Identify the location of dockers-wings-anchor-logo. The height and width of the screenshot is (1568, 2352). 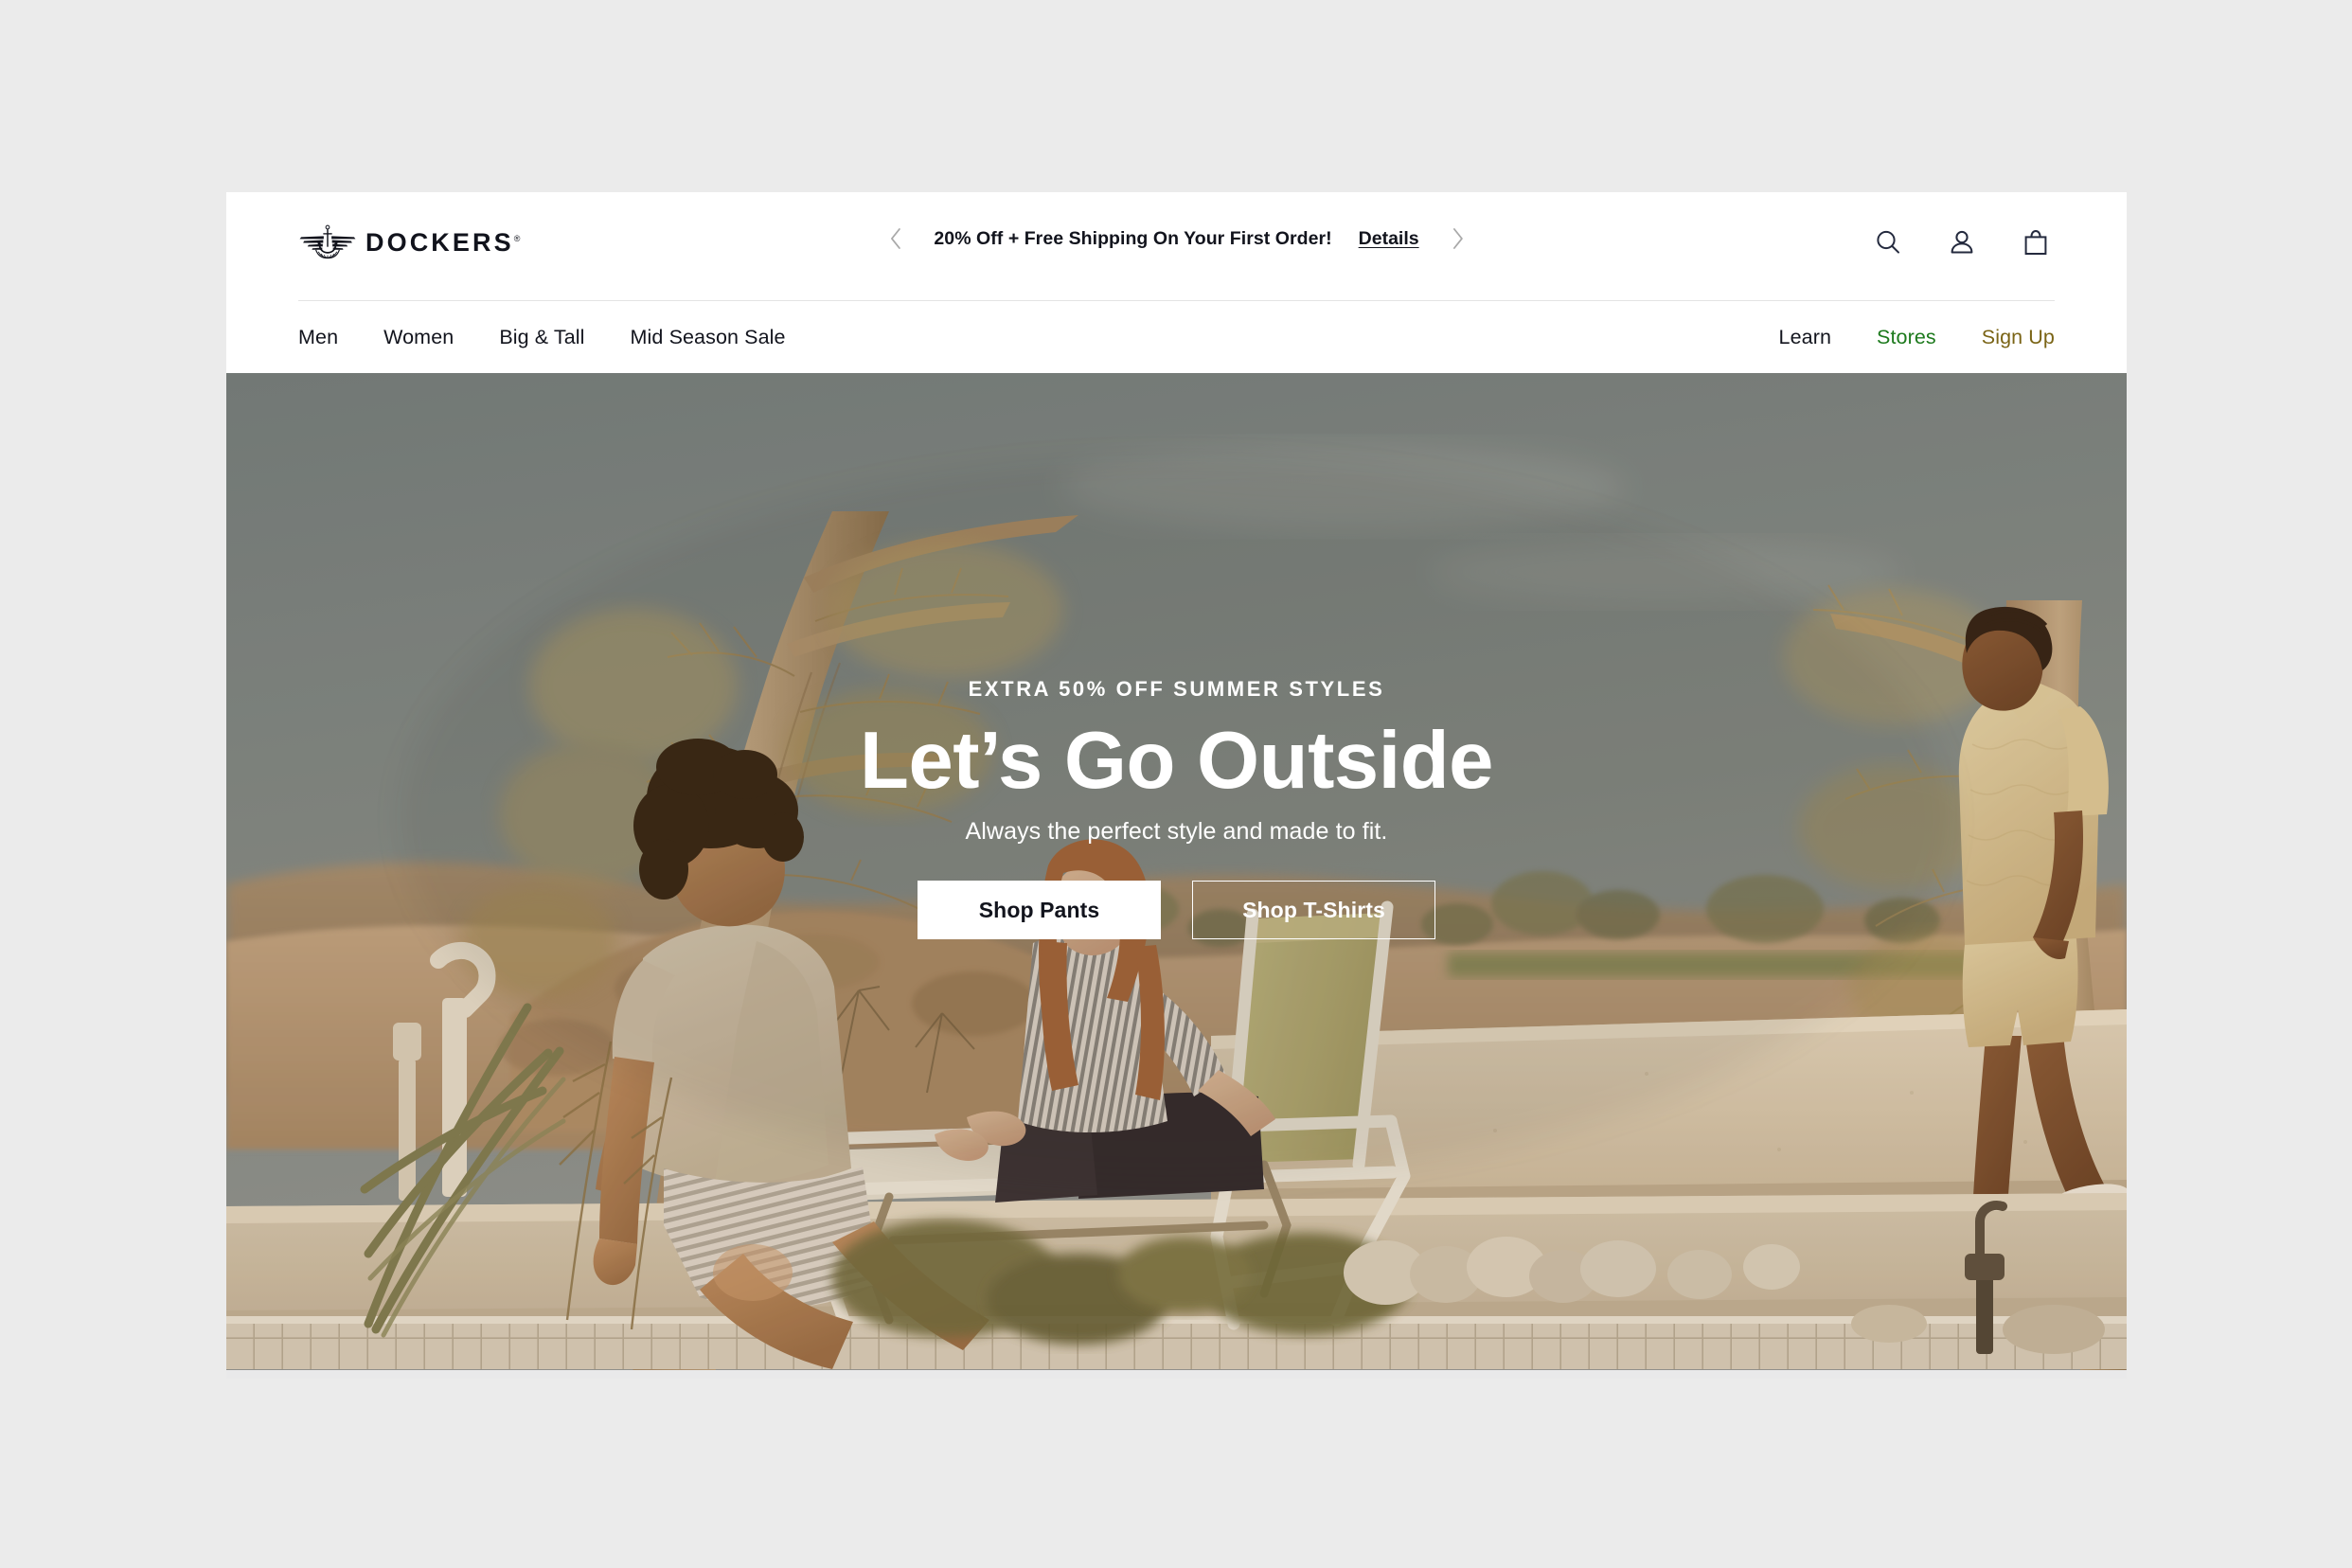
(327, 241).